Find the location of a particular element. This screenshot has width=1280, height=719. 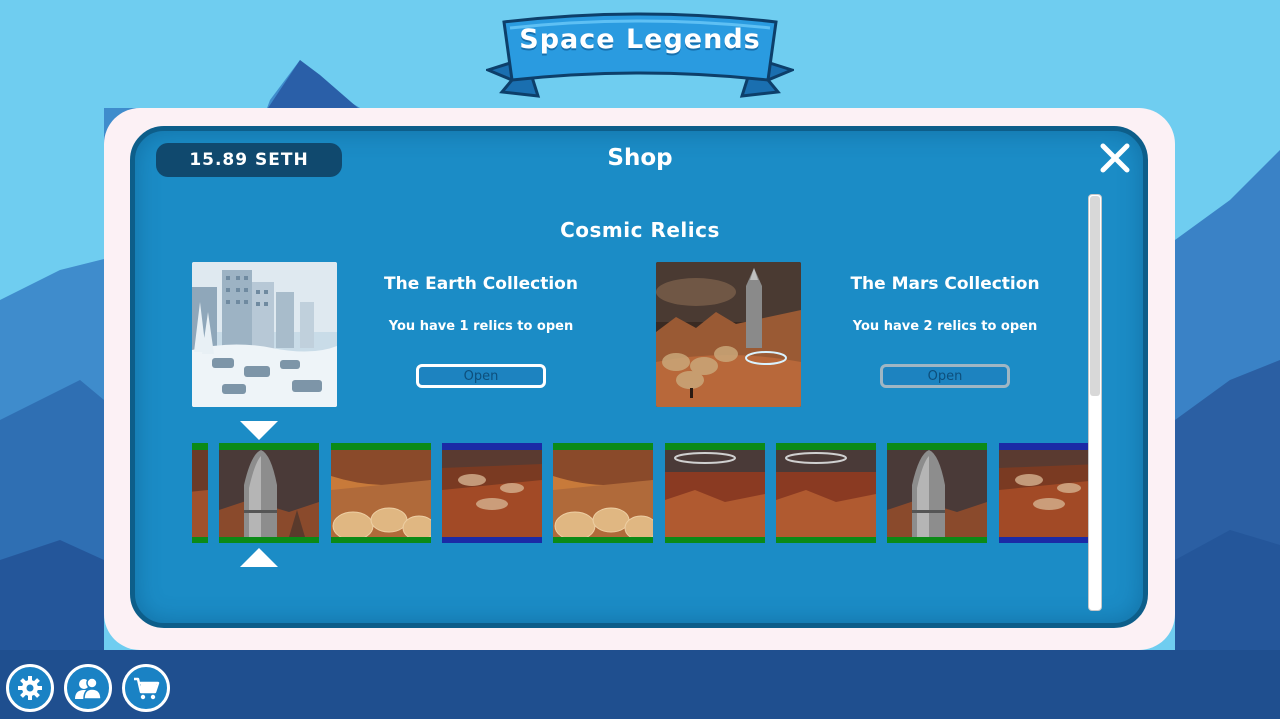

relic-carousel is located at coordinates (640, 493).